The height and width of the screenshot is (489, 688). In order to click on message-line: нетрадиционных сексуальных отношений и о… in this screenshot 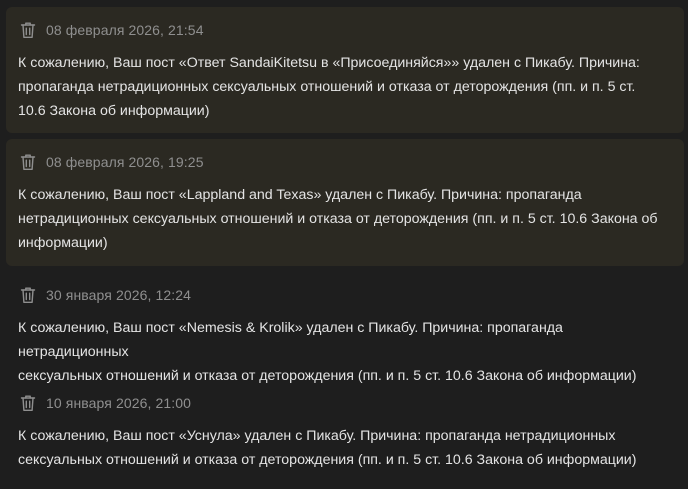, I will do `click(338, 219)`.